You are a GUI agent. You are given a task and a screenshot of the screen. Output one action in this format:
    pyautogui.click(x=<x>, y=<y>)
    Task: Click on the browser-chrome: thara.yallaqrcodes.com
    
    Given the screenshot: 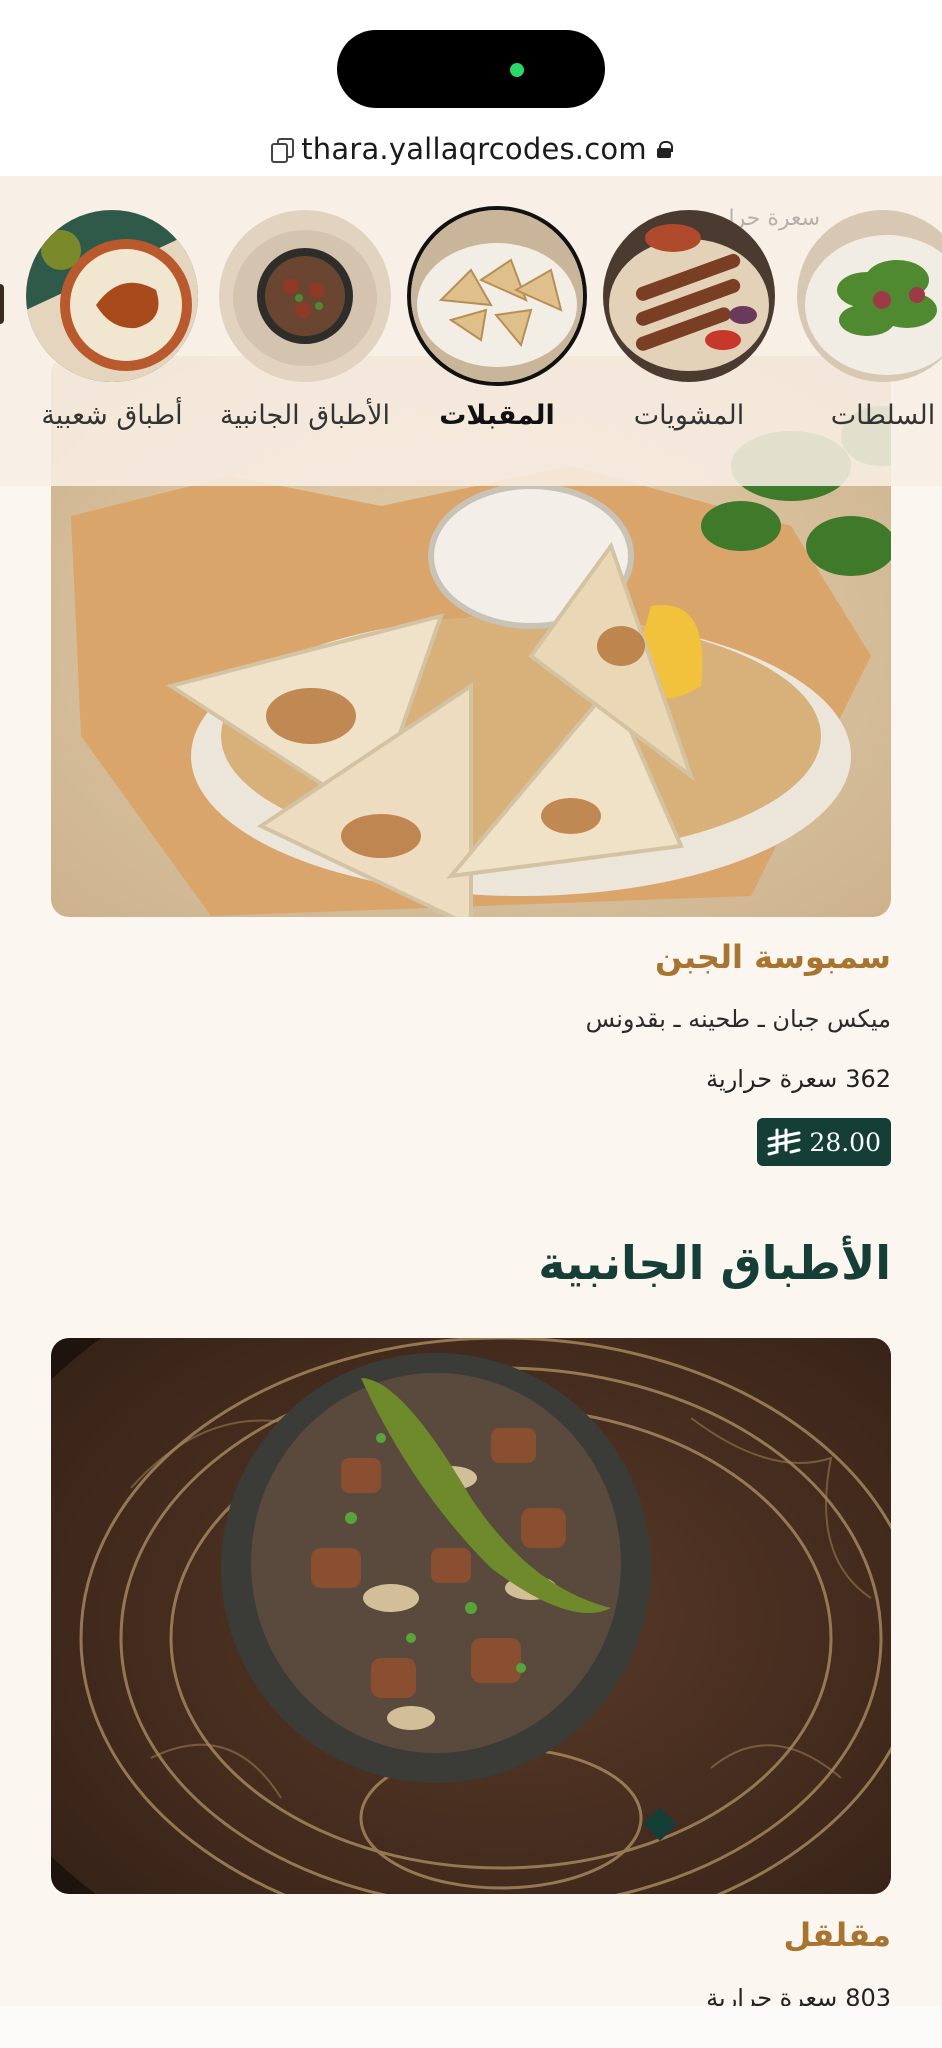 What is the action you would take?
    pyautogui.click(x=471, y=88)
    